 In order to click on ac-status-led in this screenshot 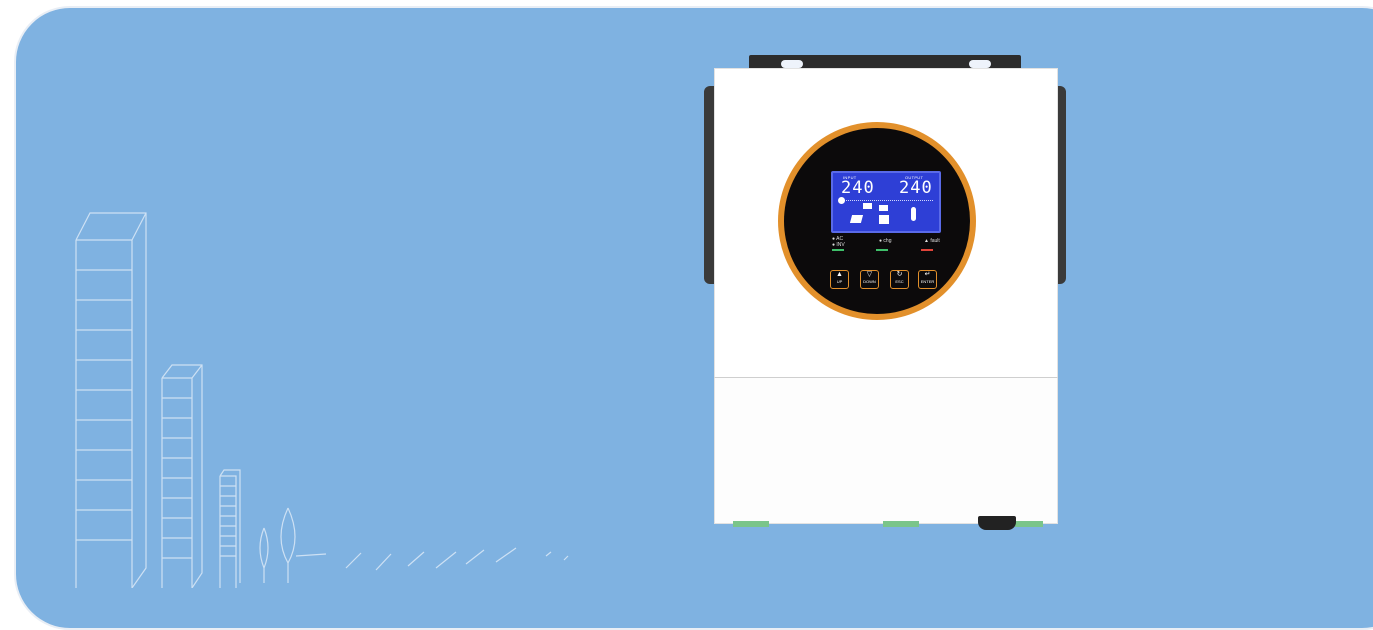, I will do `click(838, 250)`.